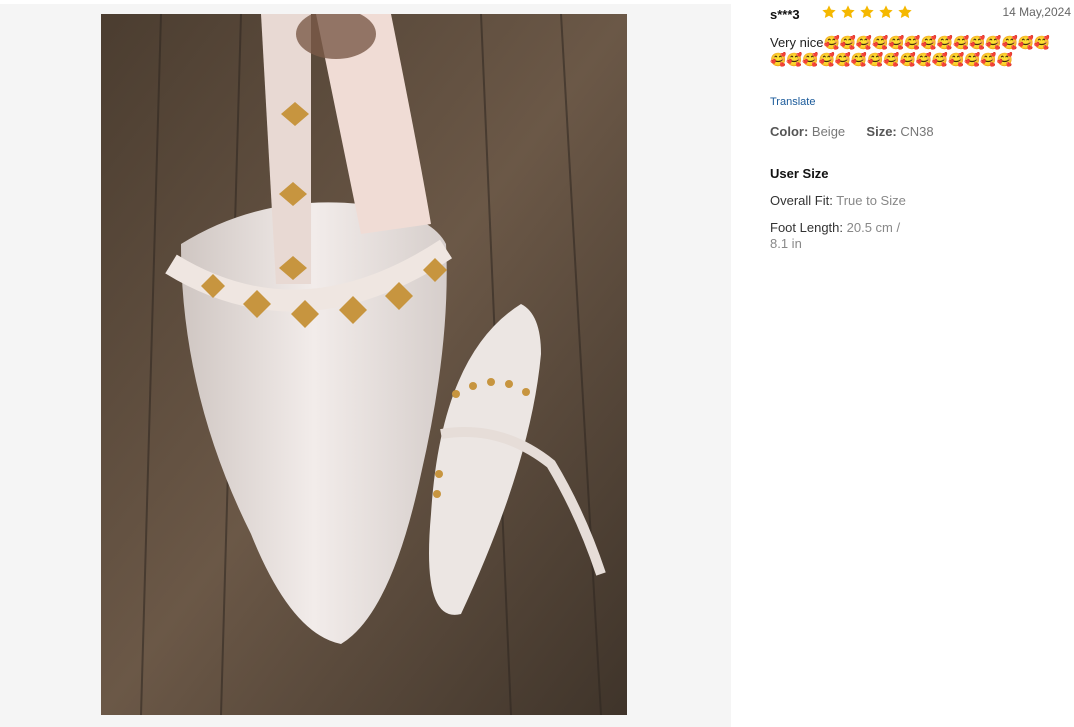  Describe the element at coordinates (871, 200) in the screenshot. I see `fit-value: True to Size` at that location.